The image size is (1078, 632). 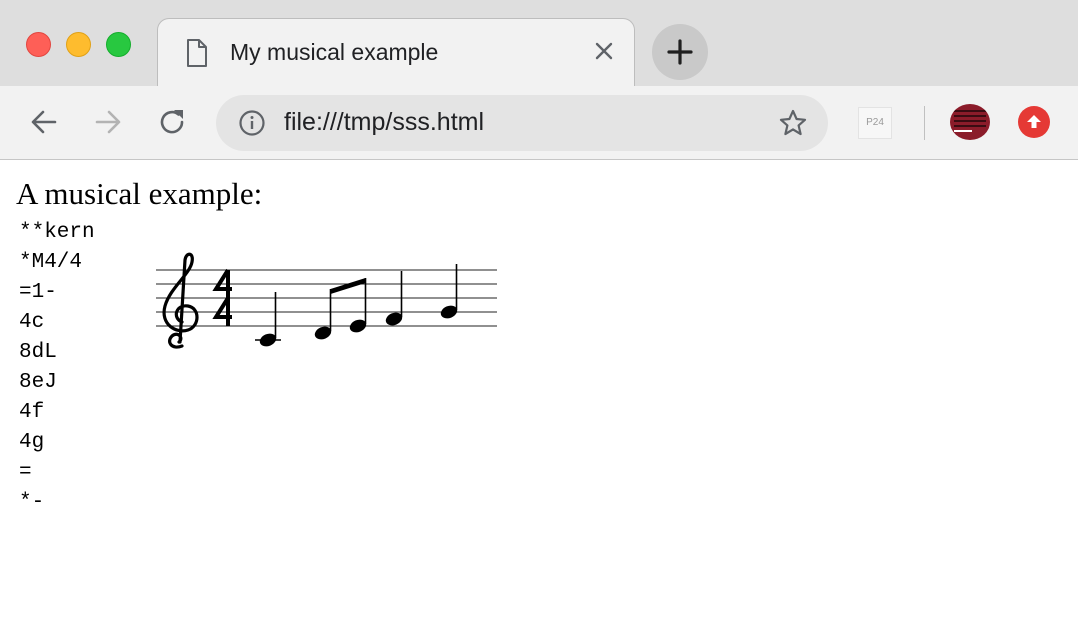 What do you see at coordinates (32, 442) in the screenshot?
I see `kern-line: 4g` at bounding box center [32, 442].